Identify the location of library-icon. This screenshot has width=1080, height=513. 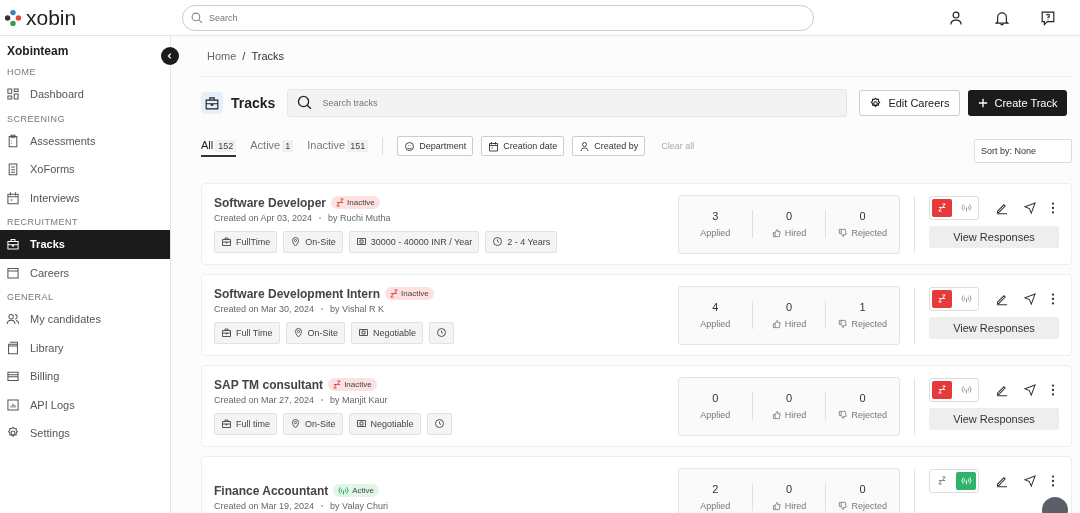
(13, 347).